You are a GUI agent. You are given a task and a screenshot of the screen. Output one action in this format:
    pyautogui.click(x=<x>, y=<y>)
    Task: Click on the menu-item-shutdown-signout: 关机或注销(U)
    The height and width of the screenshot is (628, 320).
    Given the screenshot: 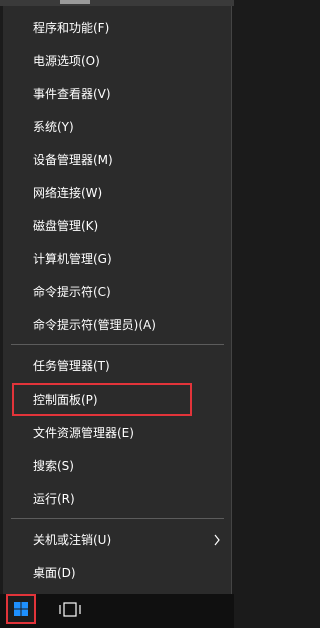 What is the action you would take?
    pyautogui.click(x=117, y=540)
    